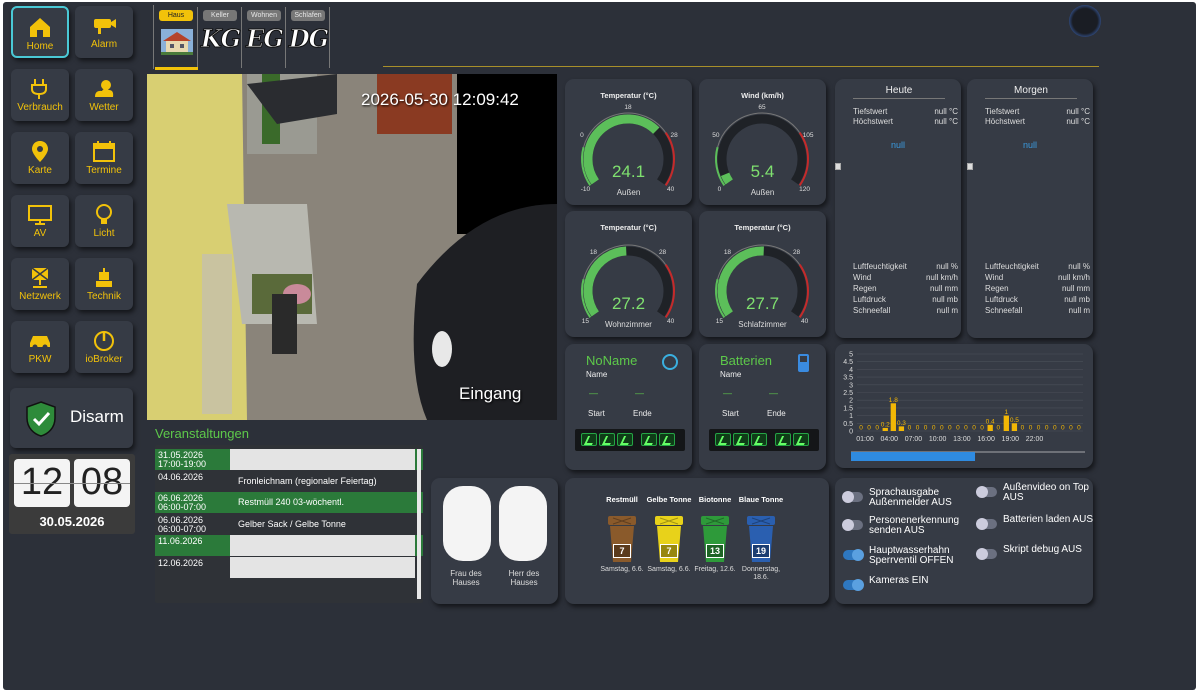 The height and width of the screenshot is (693, 1200). What do you see at coordinates (176, 38) in the screenshot?
I see `tab-haus: Haus` at bounding box center [176, 38].